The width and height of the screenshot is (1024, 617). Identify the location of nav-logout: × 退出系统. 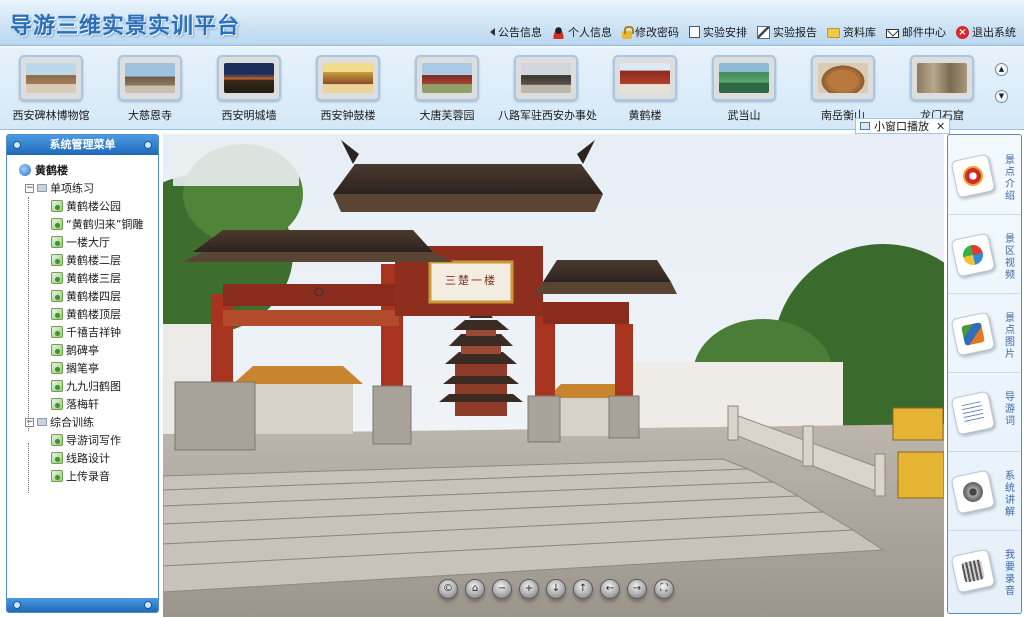
(986, 32).